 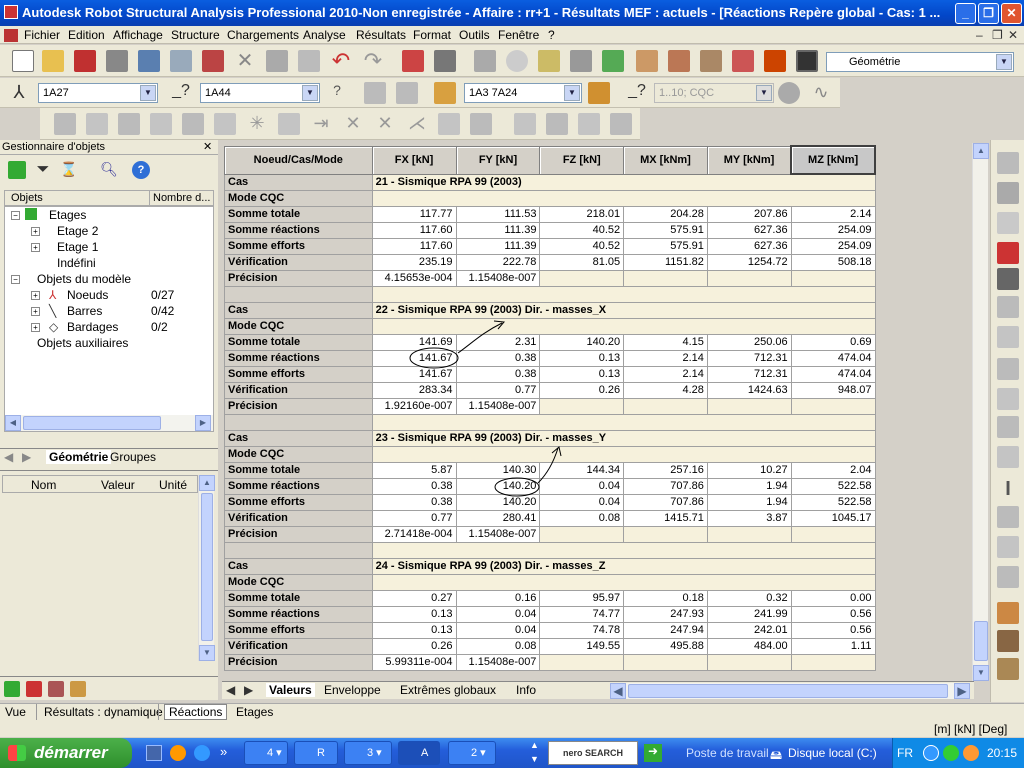 What do you see at coordinates (213, 61) in the screenshot?
I see `camera-icon` at bounding box center [213, 61].